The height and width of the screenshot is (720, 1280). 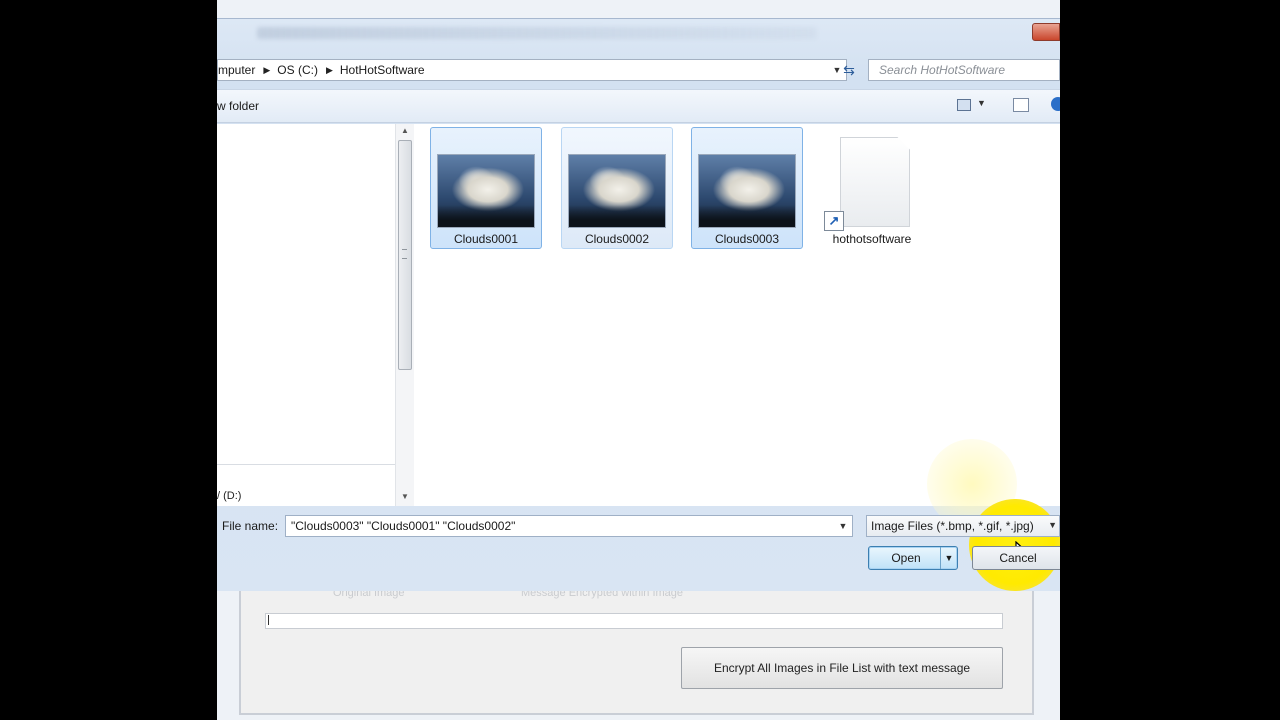 I want to click on refresh-icon: ⇆, so click(x=849, y=70).